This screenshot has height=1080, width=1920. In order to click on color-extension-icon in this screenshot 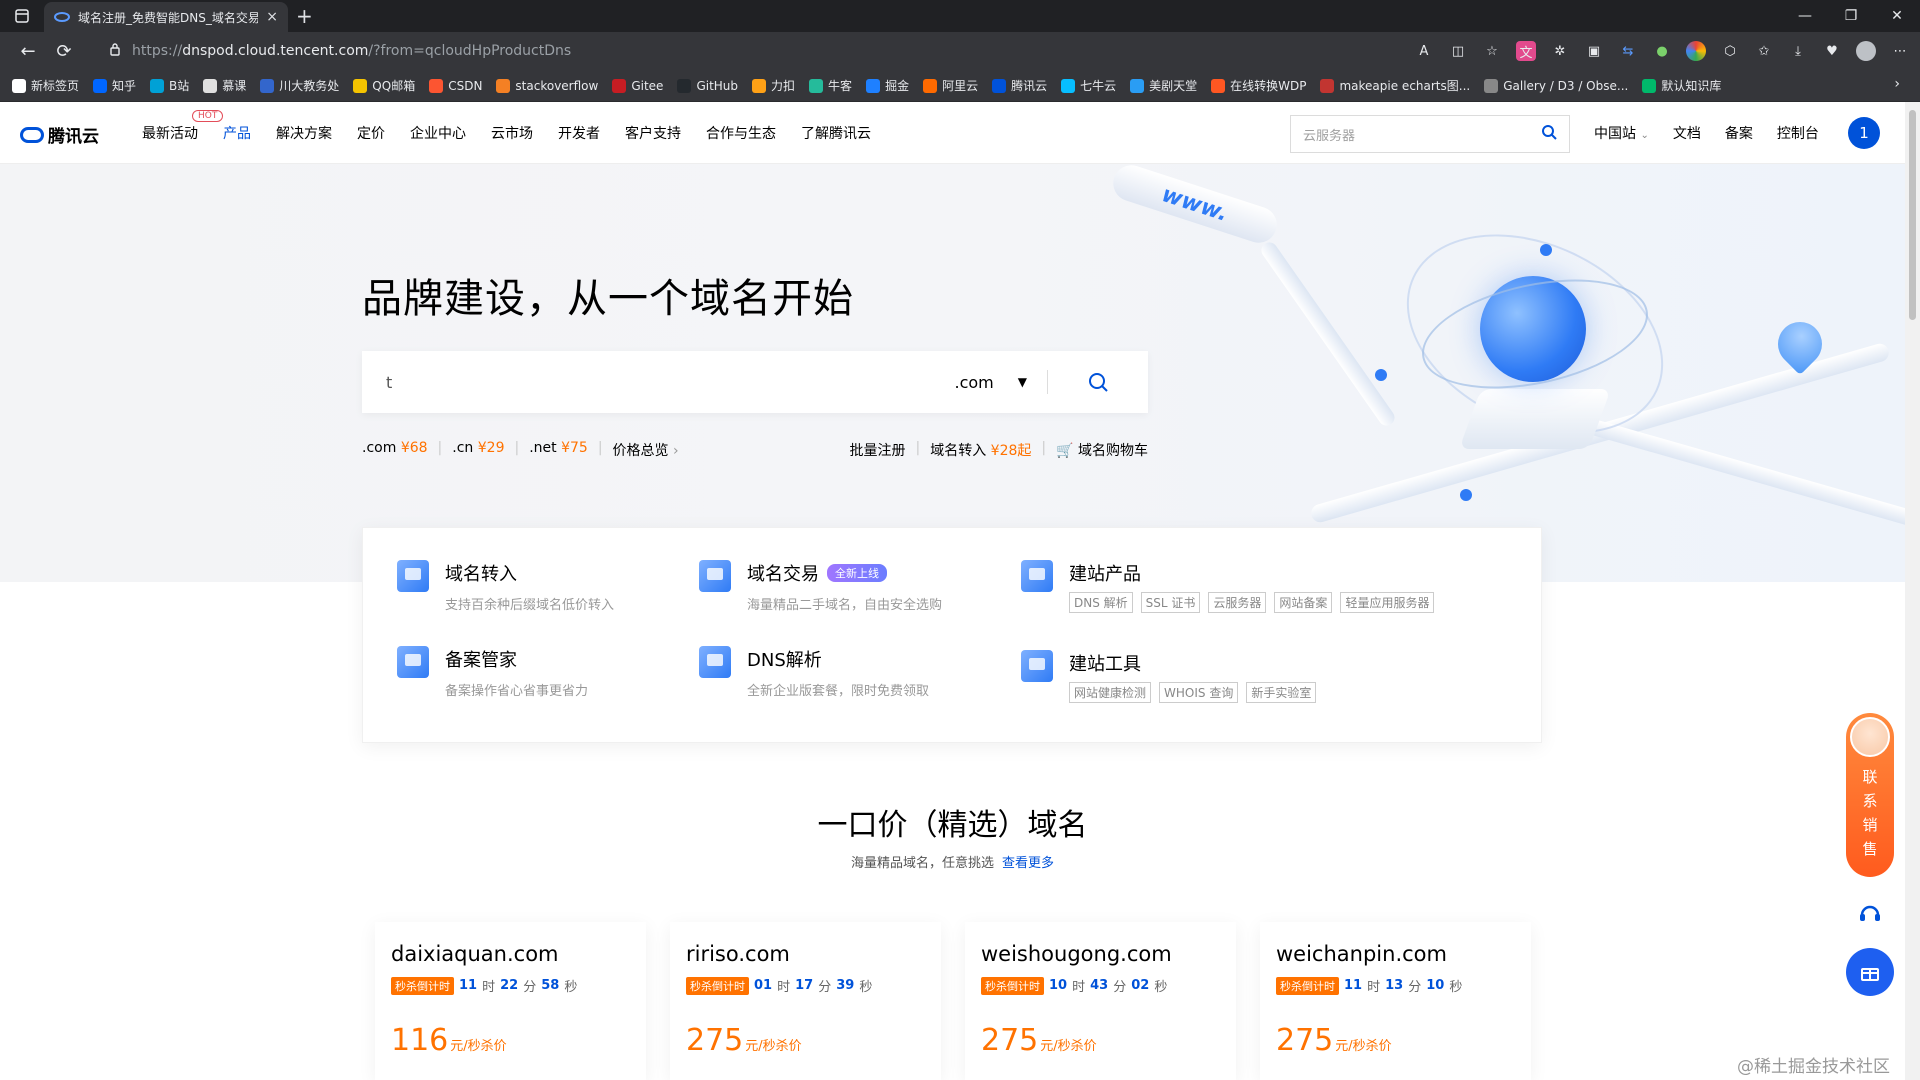, I will do `click(1696, 51)`.